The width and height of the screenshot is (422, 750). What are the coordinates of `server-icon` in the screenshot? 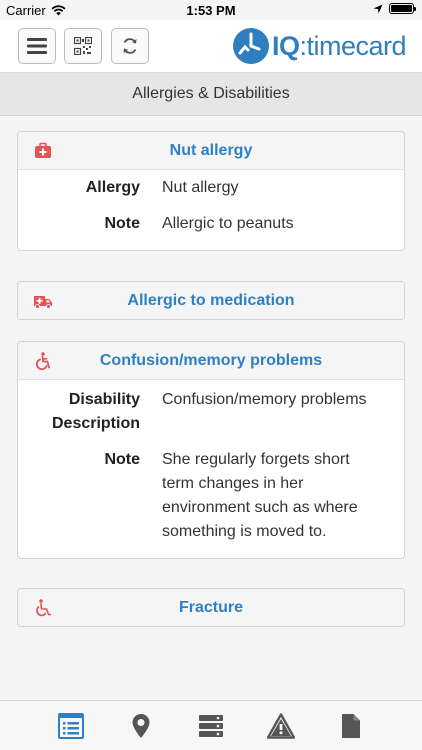 It's located at (211, 726).